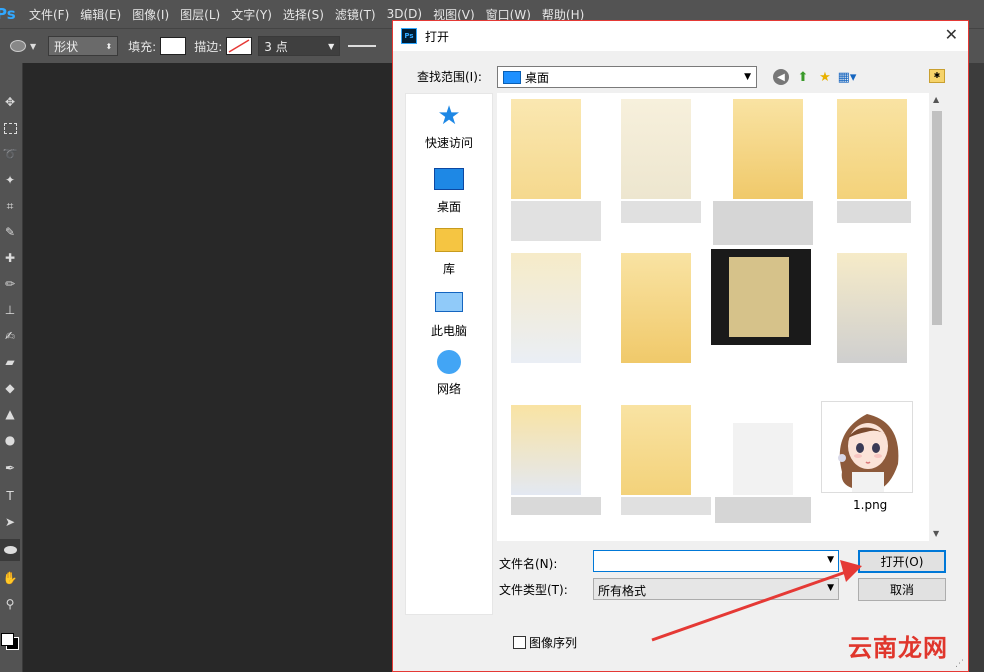 This screenshot has width=984, height=672. Describe the element at coordinates (825, 77) in the screenshot. I see `new-folder-icon: ★` at that location.